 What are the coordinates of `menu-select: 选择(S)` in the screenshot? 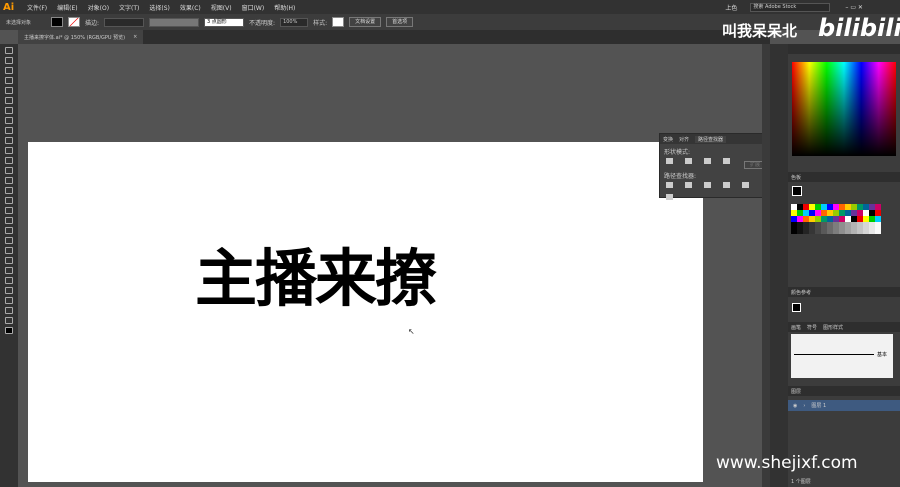 It's located at (159, 7).